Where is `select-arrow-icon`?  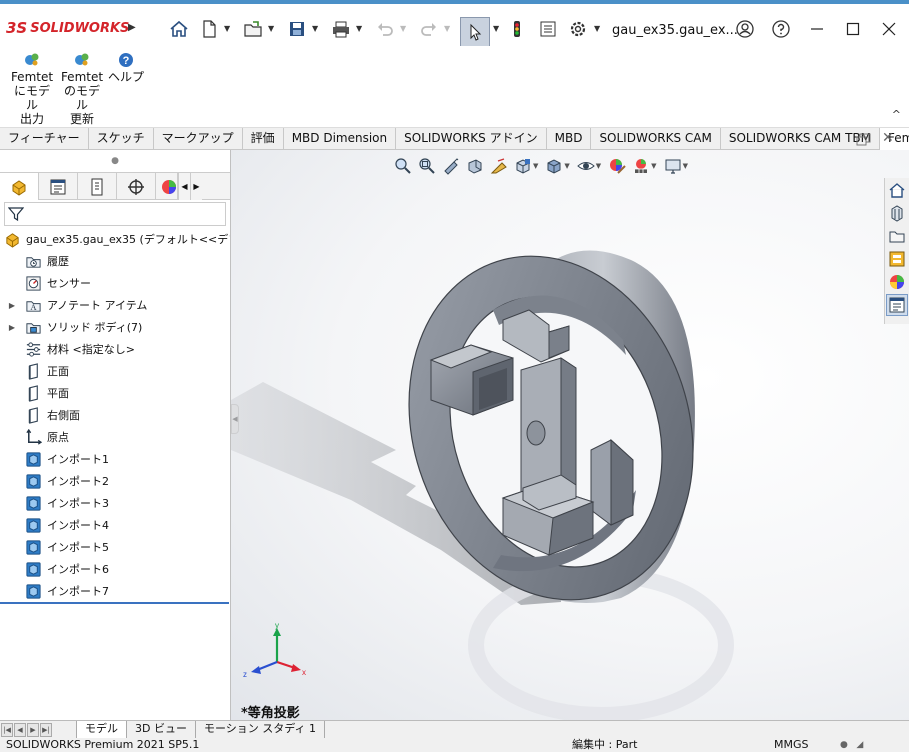
select-arrow-icon is located at coordinates (475, 32).